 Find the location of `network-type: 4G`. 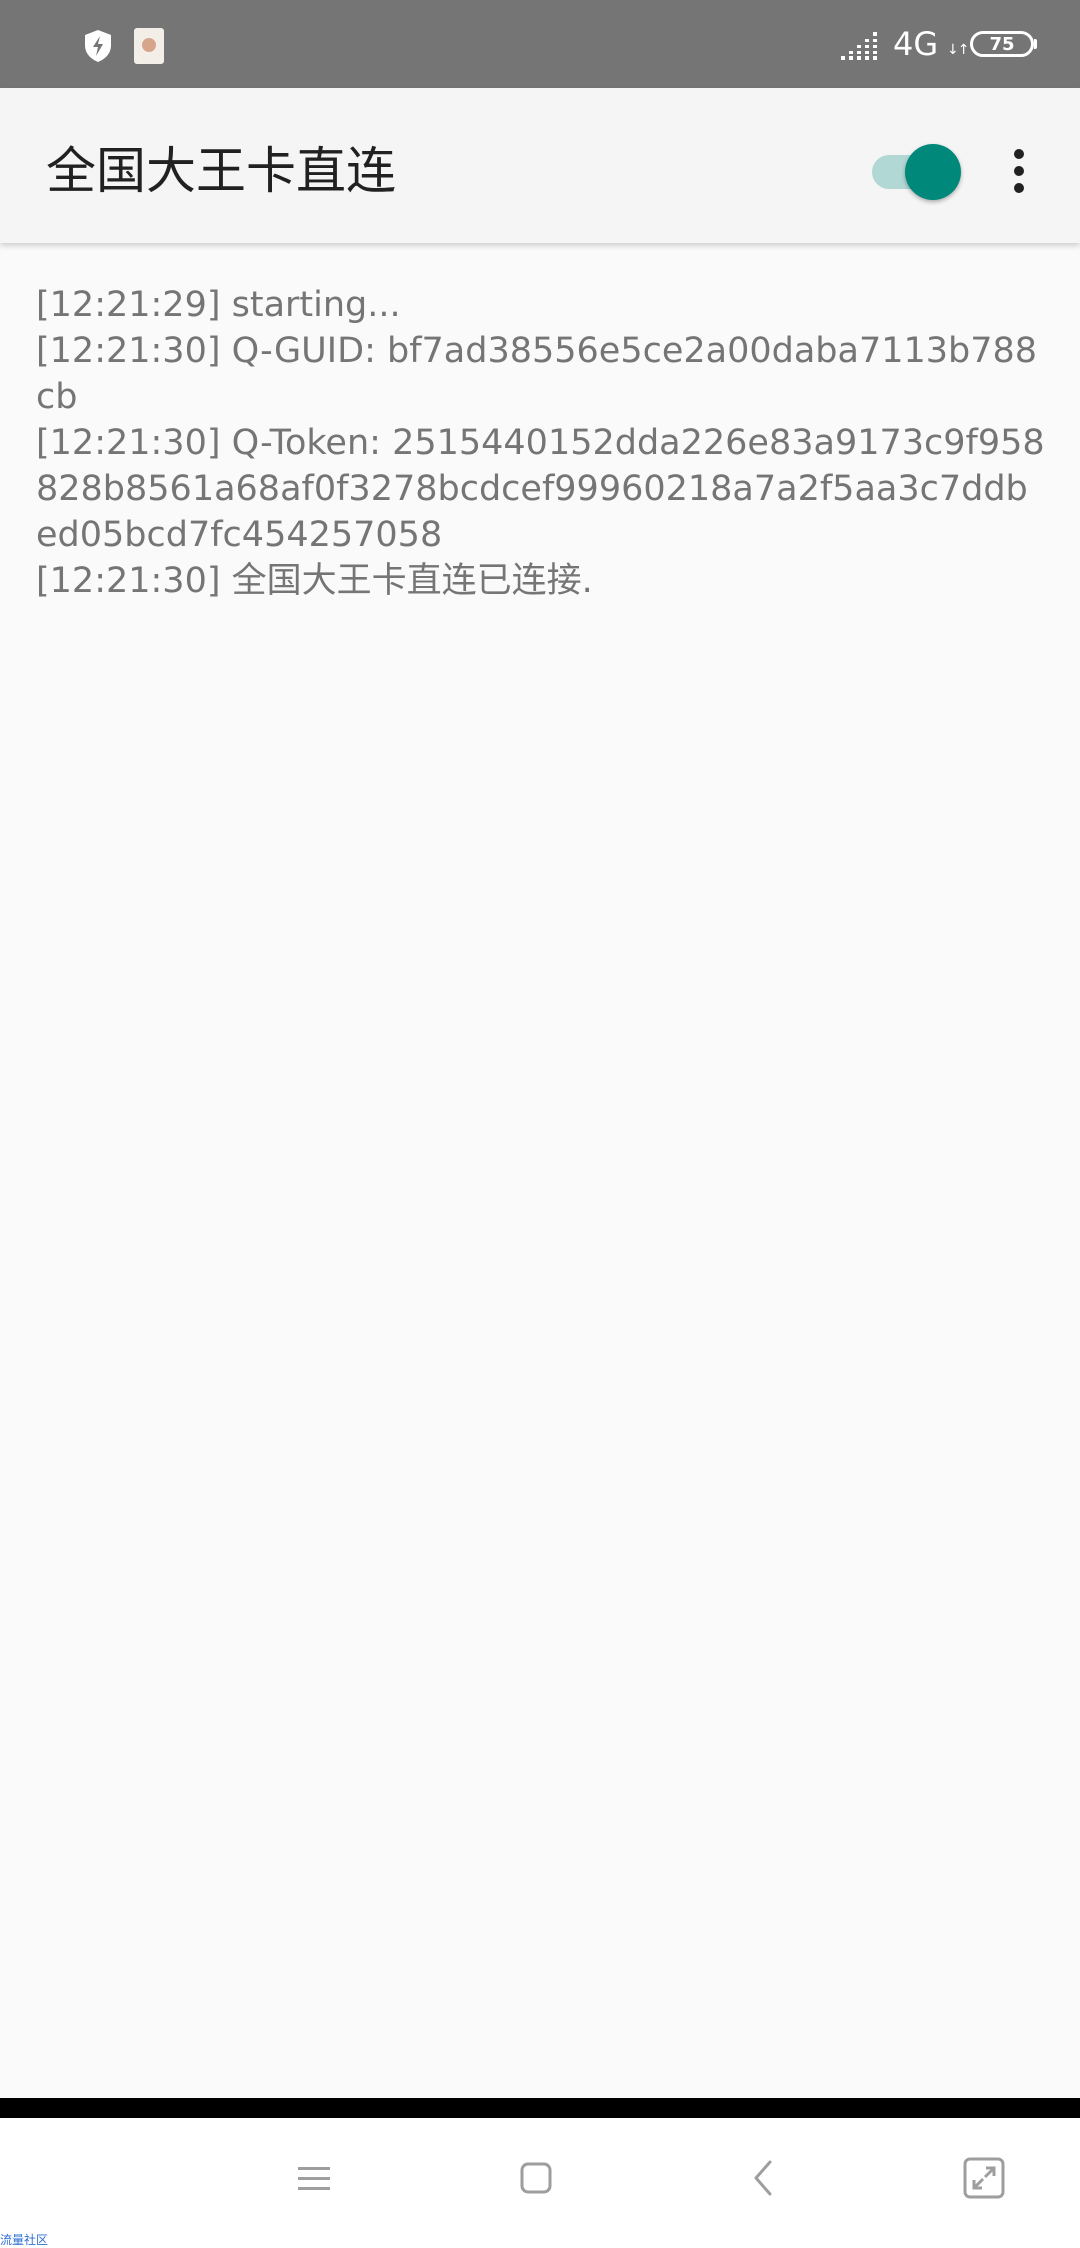

network-type: 4G is located at coordinates (916, 44).